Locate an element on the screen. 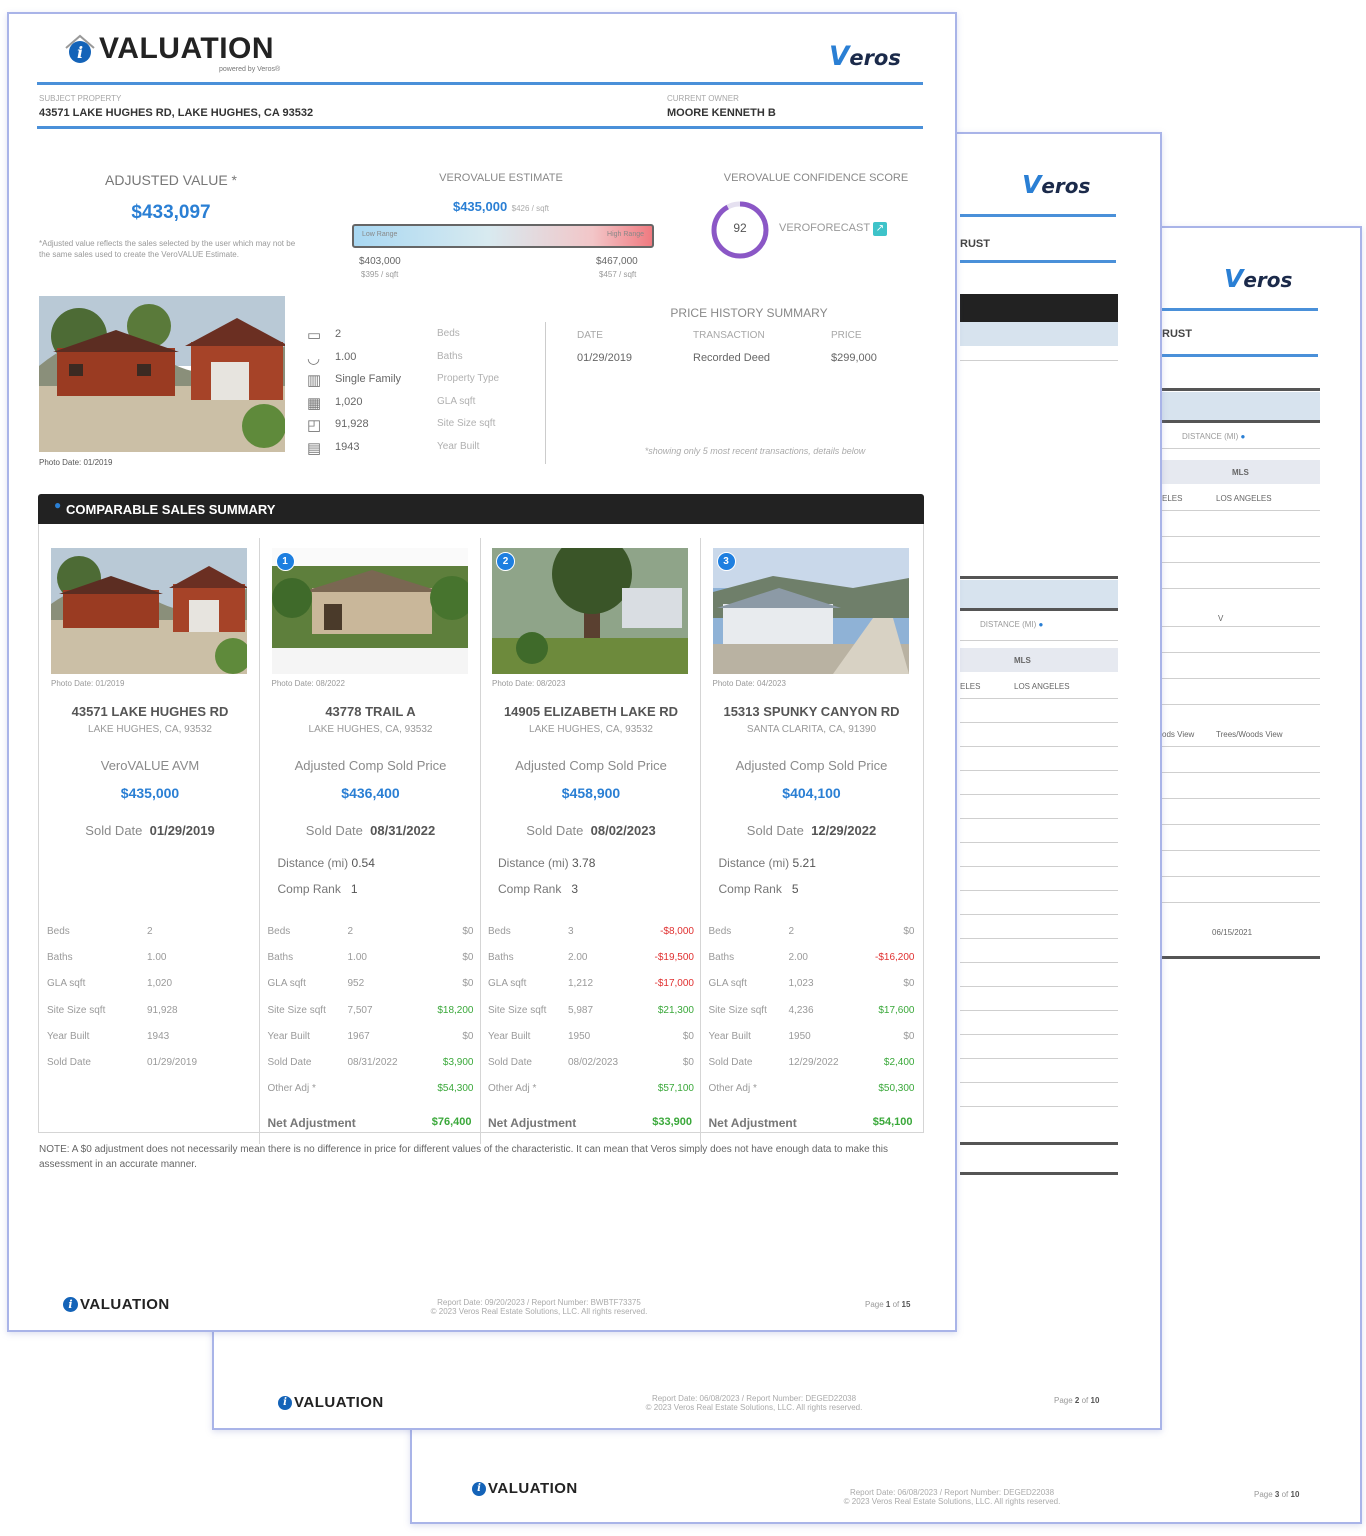 The height and width of the screenshot is (1536, 1366). comp-photo is located at coordinates (369, 611).